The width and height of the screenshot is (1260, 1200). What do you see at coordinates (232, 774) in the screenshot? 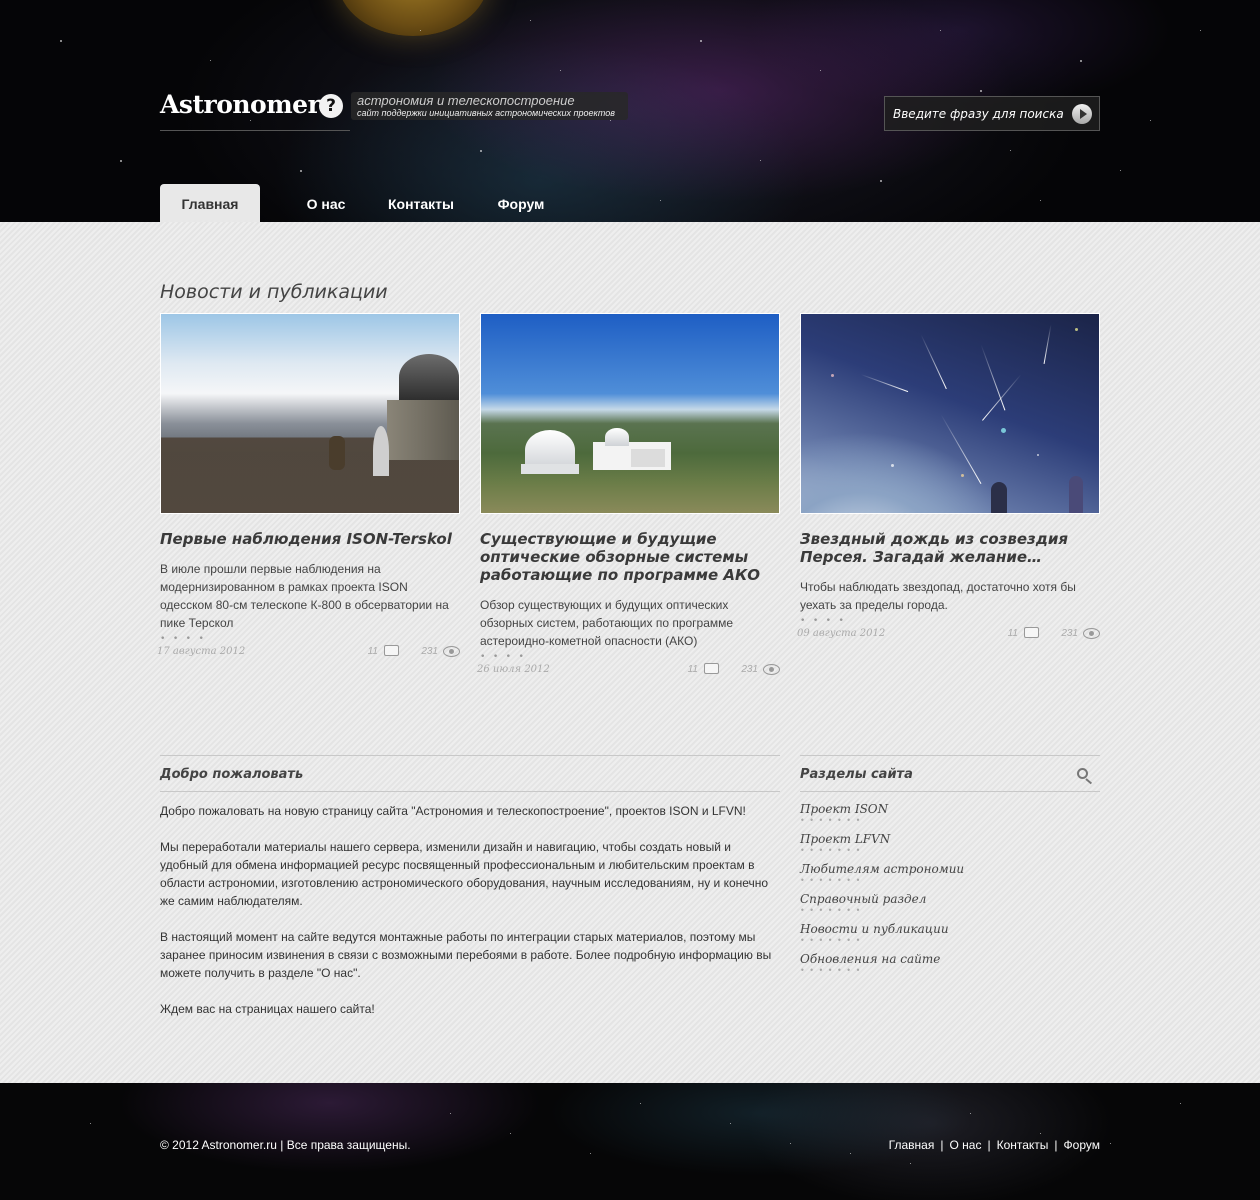
I see `welcome-title: Добро пожаловать` at bounding box center [232, 774].